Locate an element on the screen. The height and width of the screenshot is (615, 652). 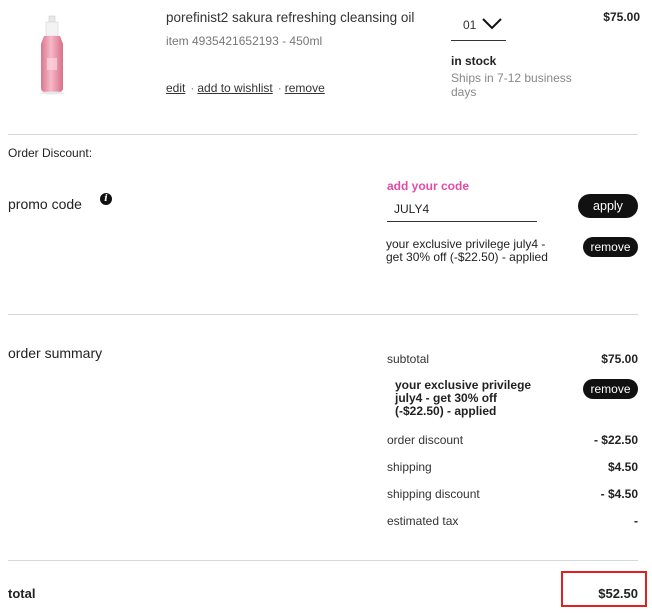
shipping-label: shipping is located at coordinates (409, 467).